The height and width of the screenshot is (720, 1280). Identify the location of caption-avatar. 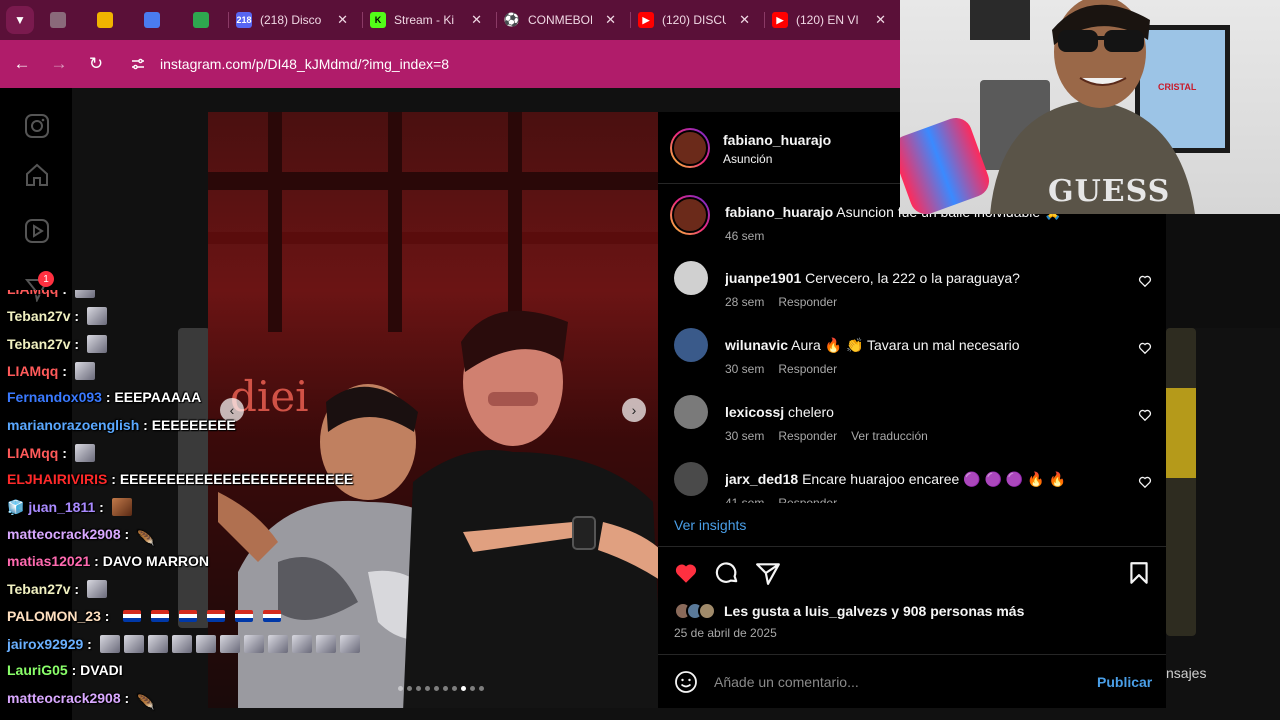
(690, 215).